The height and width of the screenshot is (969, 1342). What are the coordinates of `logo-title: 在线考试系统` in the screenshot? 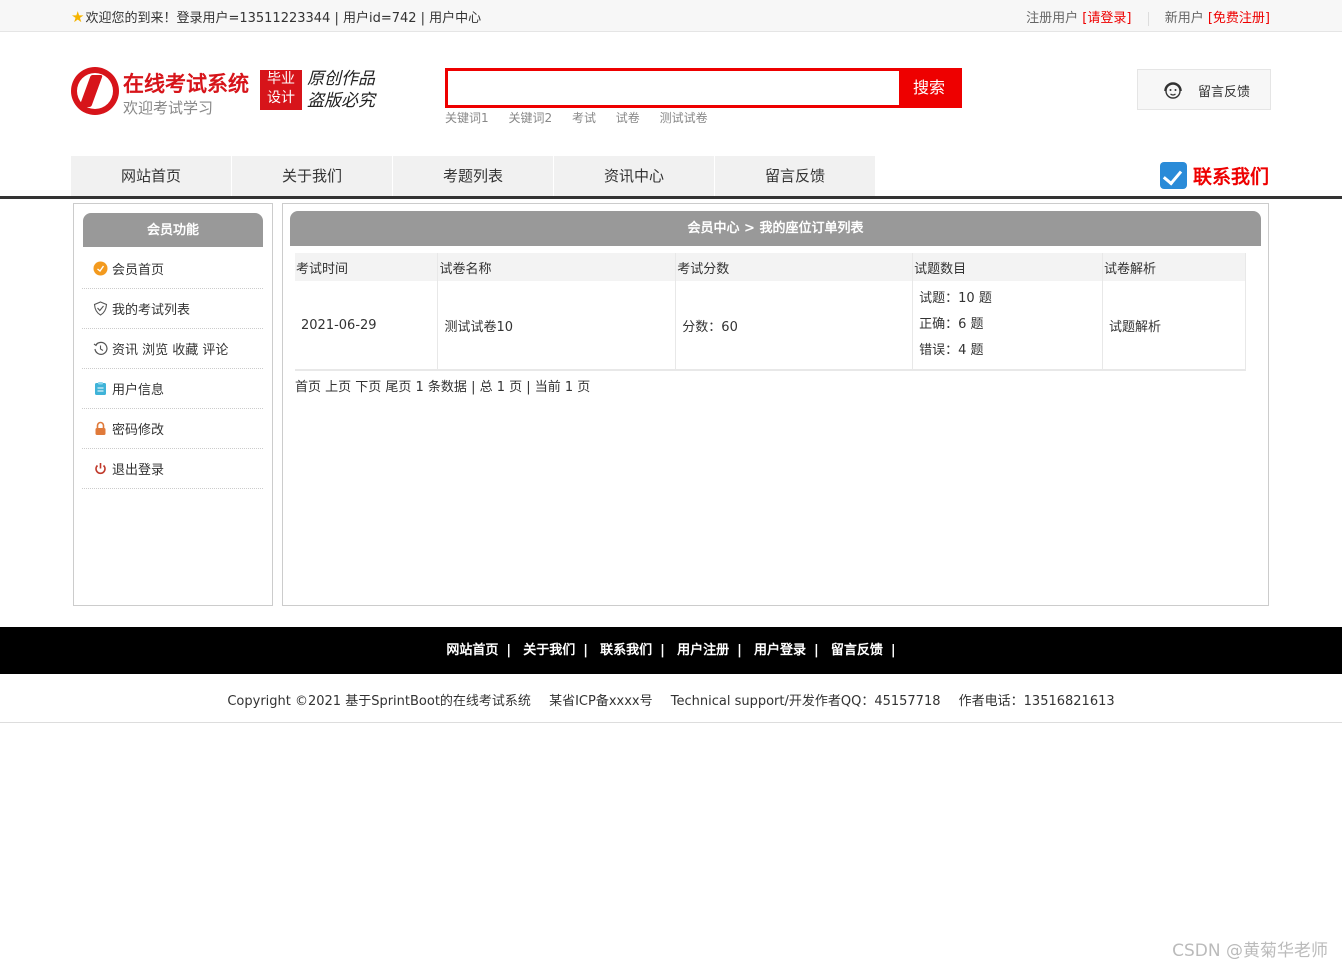 It's located at (186, 84).